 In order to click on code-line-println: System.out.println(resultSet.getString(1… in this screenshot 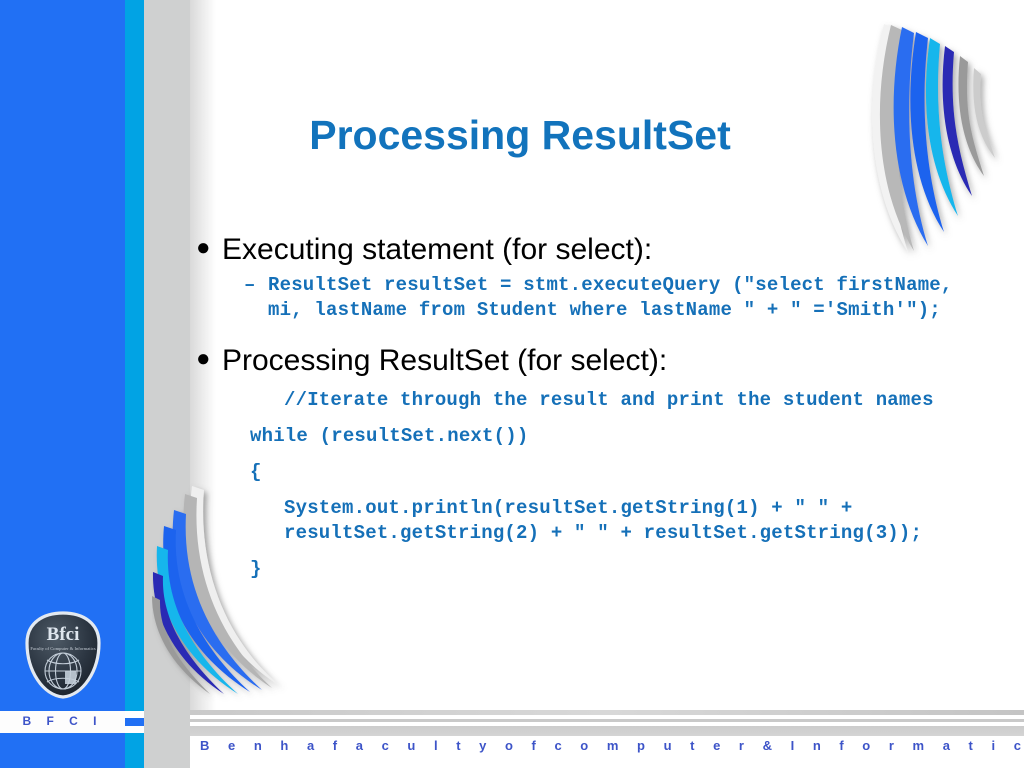, I will do `click(603, 521)`.